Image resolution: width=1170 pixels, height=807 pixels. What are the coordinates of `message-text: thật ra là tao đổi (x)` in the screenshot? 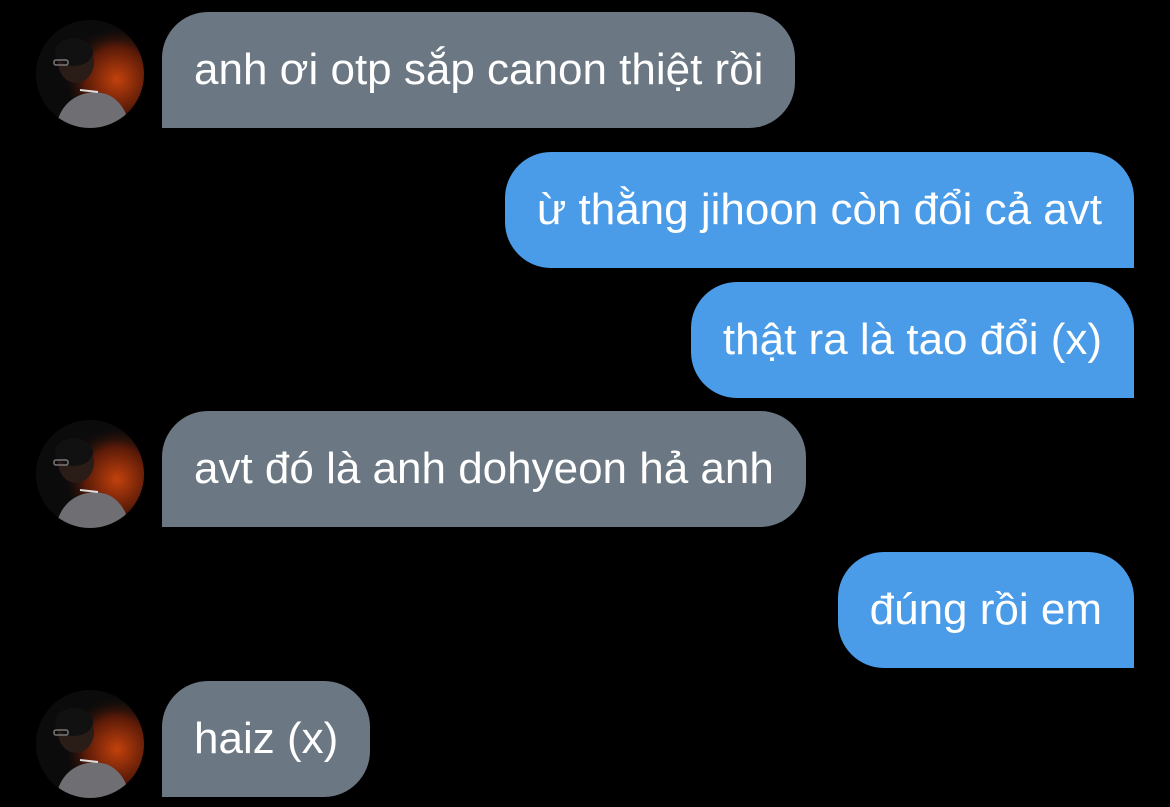 It's located at (912, 339).